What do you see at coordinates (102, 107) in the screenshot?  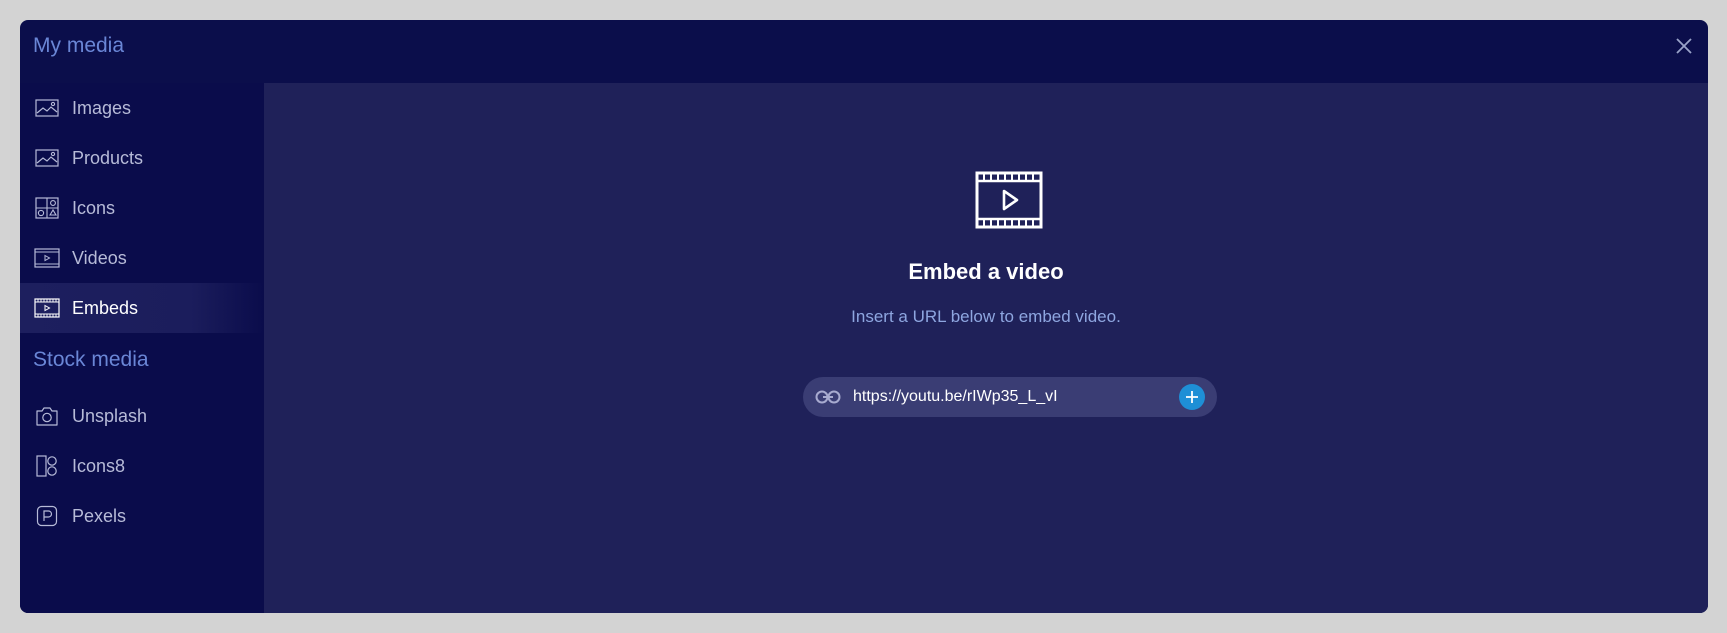 I see `sidebar-item-label: Images` at bounding box center [102, 107].